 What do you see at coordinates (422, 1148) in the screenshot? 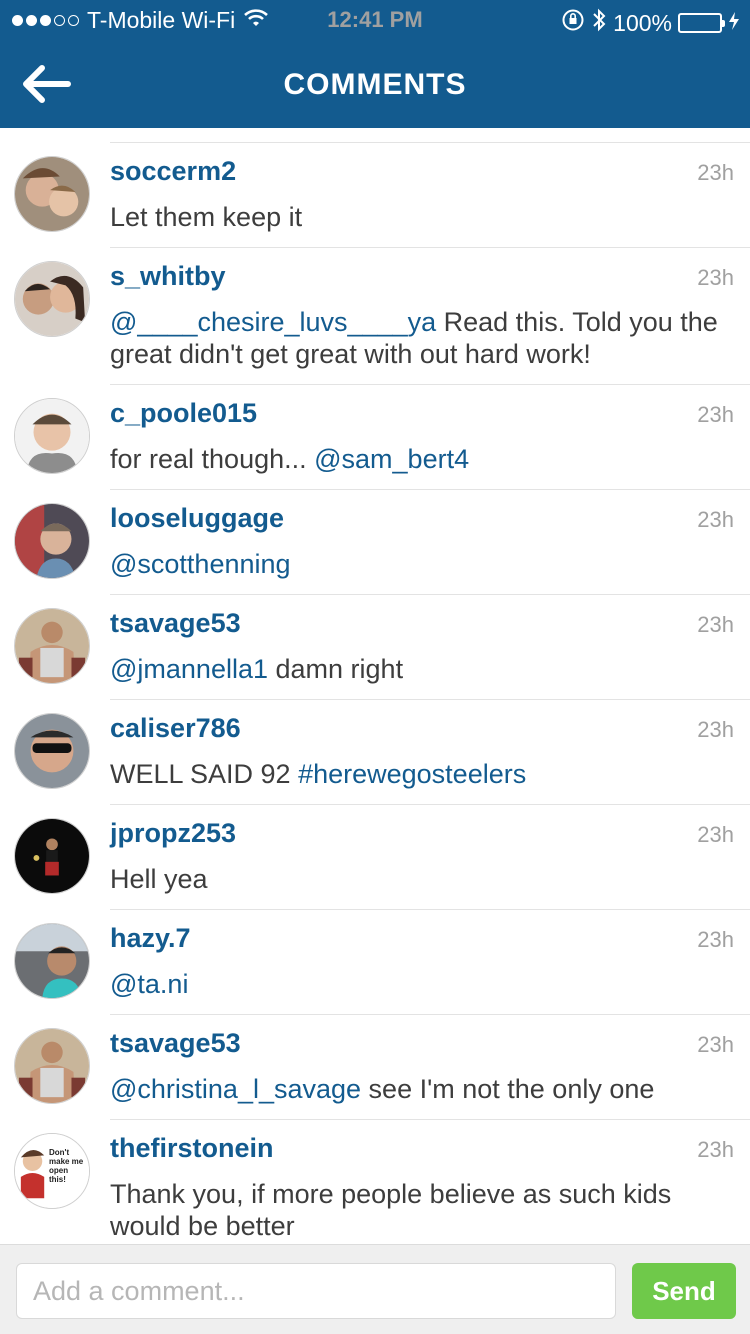
I see `comment-header: thefirstonein 23h` at bounding box center [422, 1148].